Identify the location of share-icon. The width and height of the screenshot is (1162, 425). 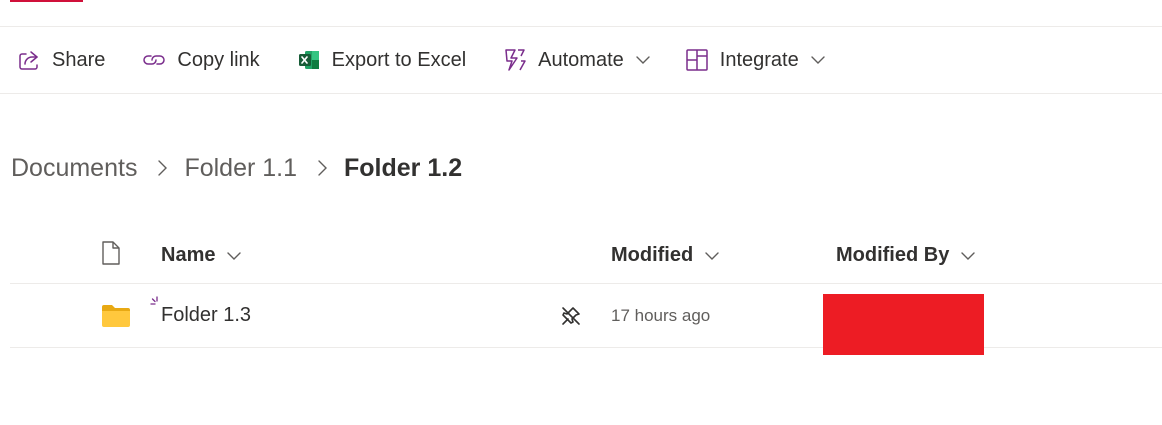
(29, 60).